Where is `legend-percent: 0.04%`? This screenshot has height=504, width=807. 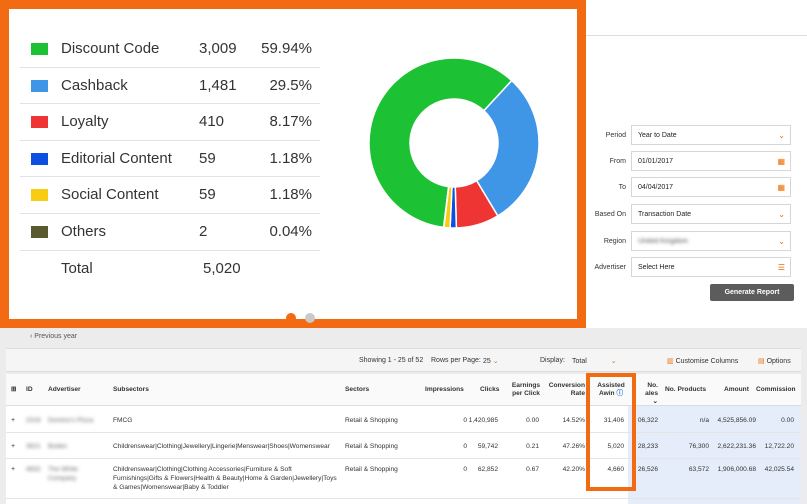 legend-percent: 0.04% is located at coordinates (290, 231).